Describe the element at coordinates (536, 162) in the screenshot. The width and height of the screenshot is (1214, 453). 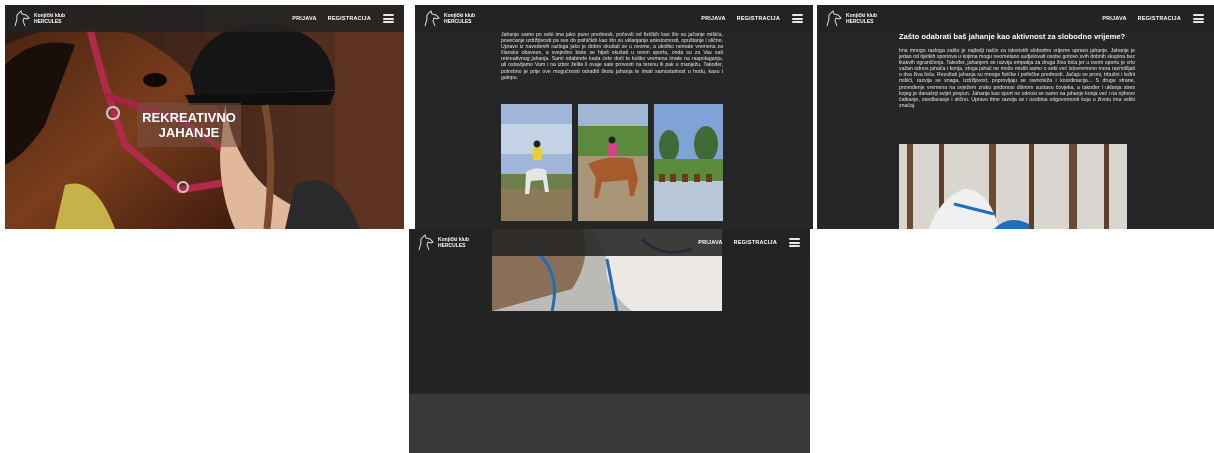
I see `photo-rider-yellow` at that location.